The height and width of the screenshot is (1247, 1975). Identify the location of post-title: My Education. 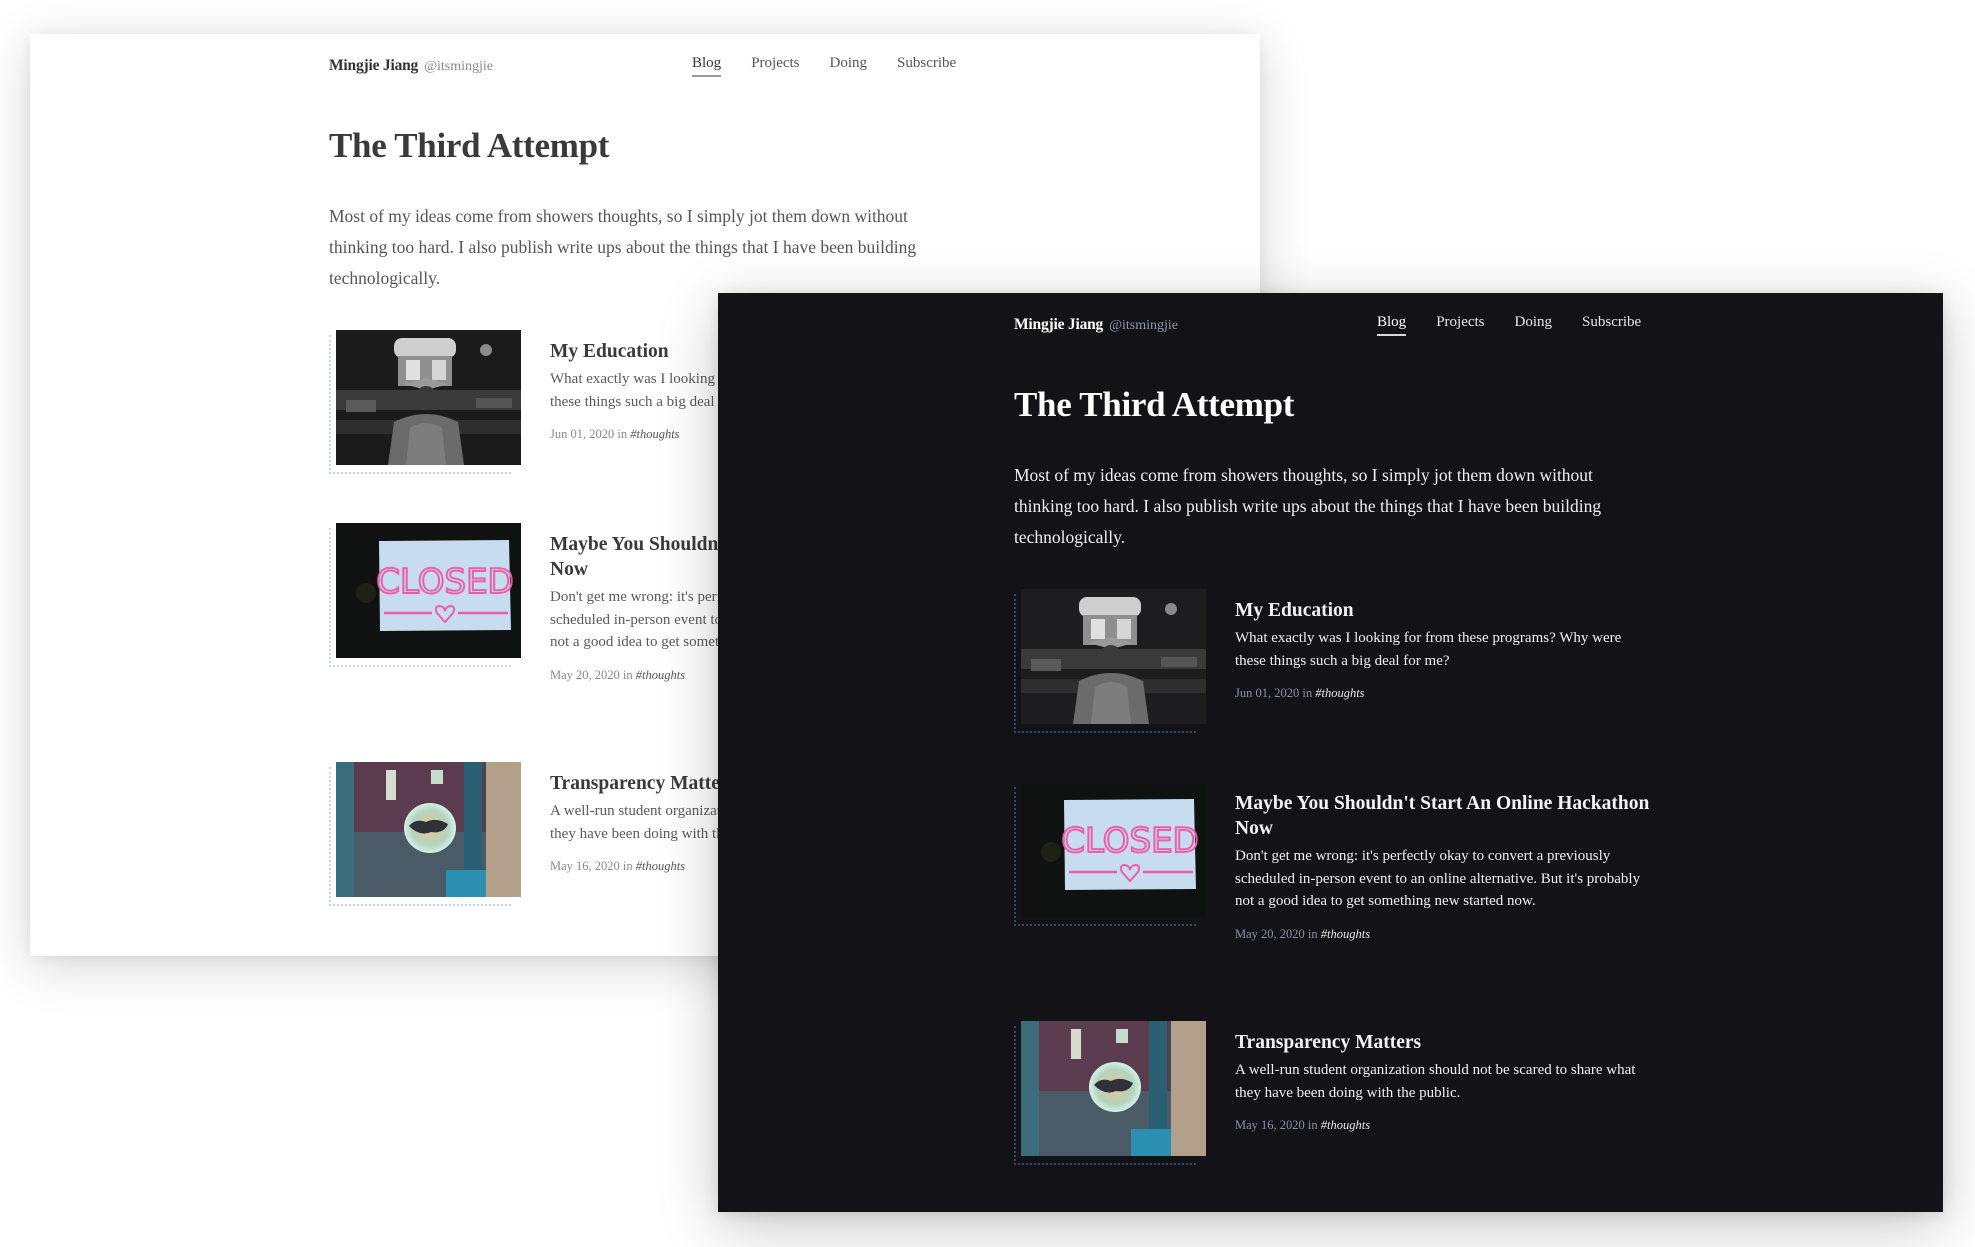
(1445, 610).